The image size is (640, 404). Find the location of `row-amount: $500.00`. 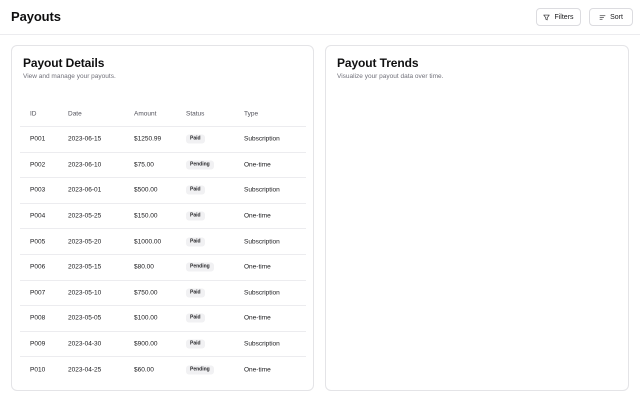

row-amount: $500.00 is located at coordinates (146, 190).